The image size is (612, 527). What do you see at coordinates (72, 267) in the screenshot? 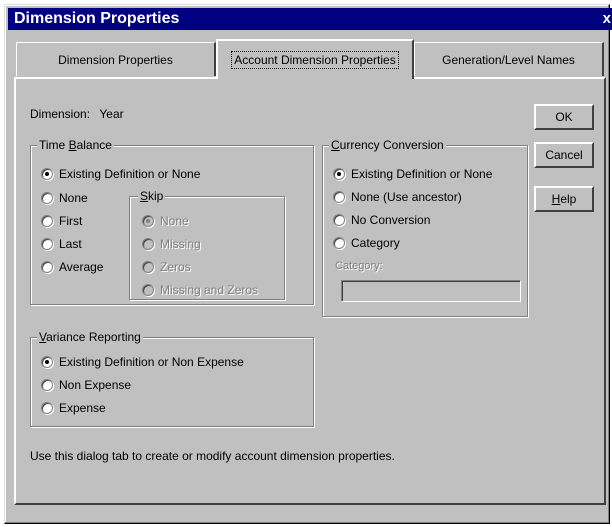
I see `radio-tb-average: Average` at bounding box center [72, 267].